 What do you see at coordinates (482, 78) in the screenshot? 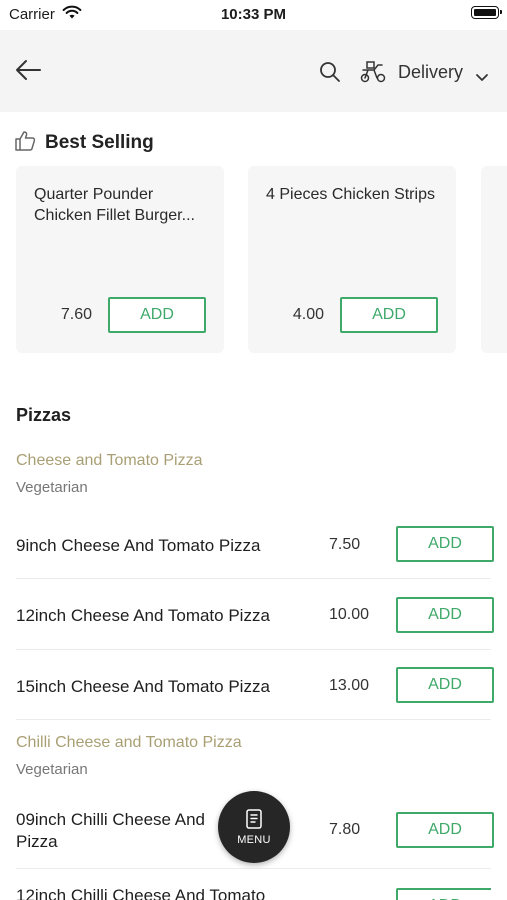
I see `chevron-down-icon` at bounding box center [482, 78].